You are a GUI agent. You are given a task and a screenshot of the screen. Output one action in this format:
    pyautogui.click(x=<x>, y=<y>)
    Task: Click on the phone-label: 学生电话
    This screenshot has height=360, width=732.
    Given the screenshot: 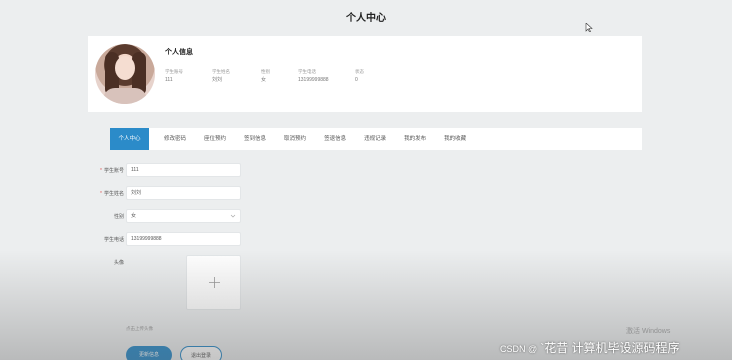 What is the action you would take?
    pyautogui.click(x=113, y=240)
    